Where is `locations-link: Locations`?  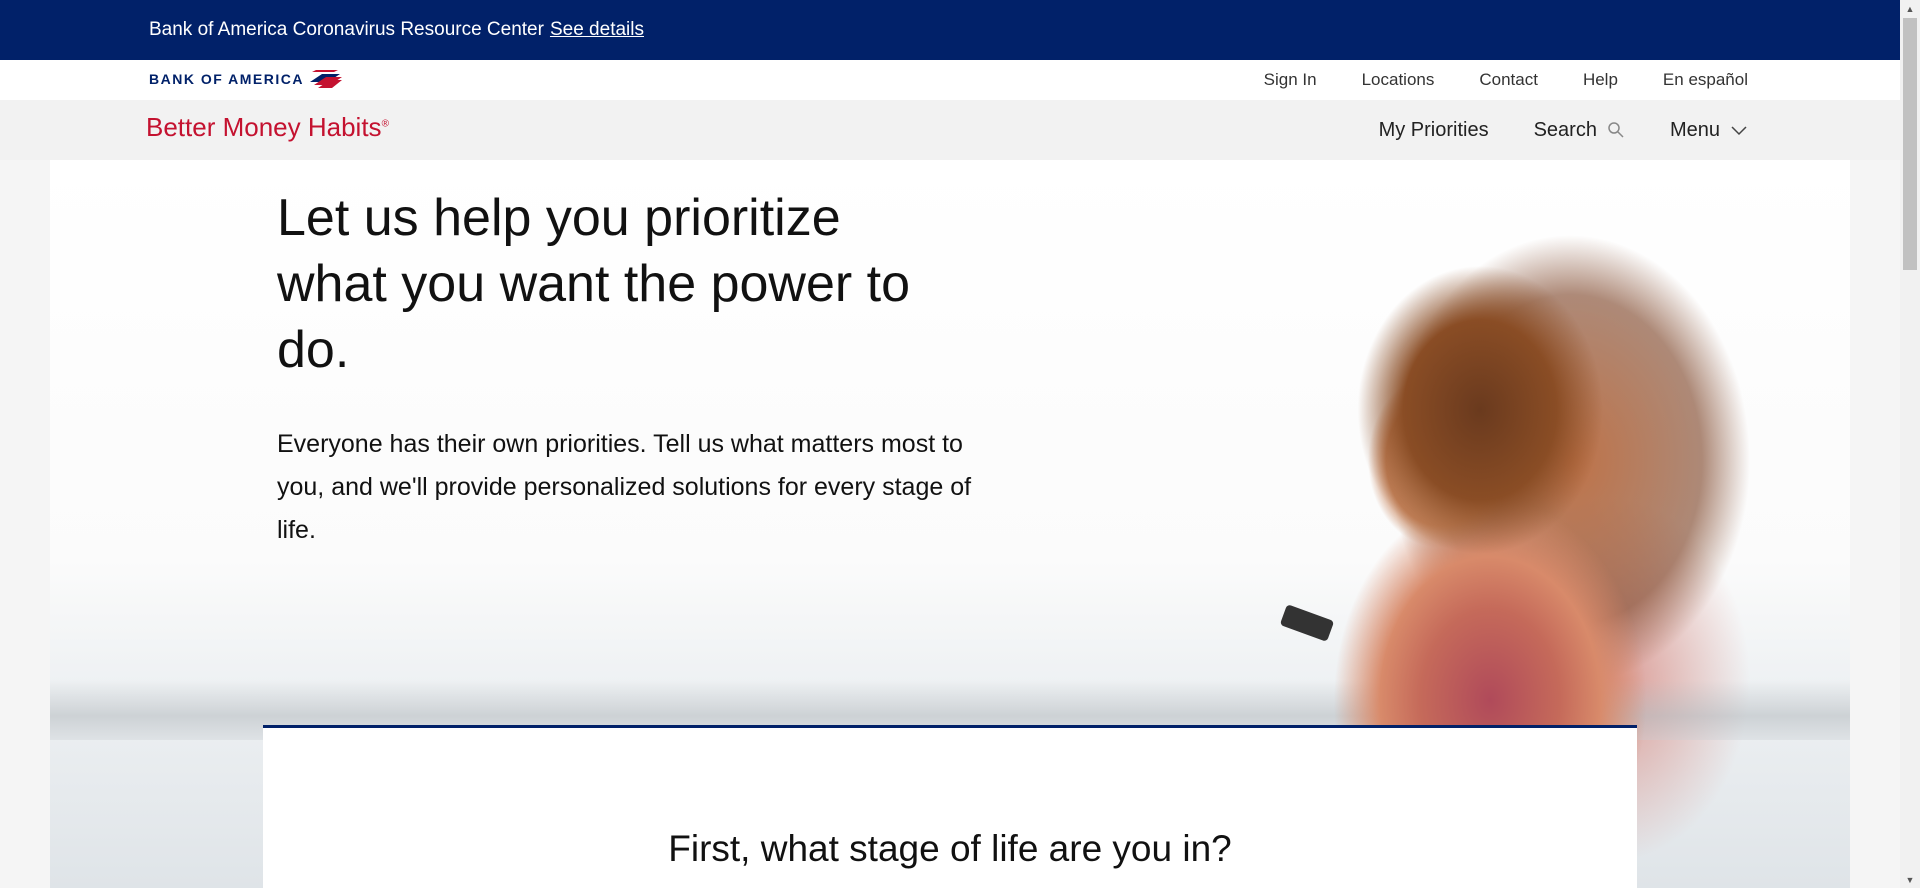 locations-link: Locations is located at coordinates (1398, 80).